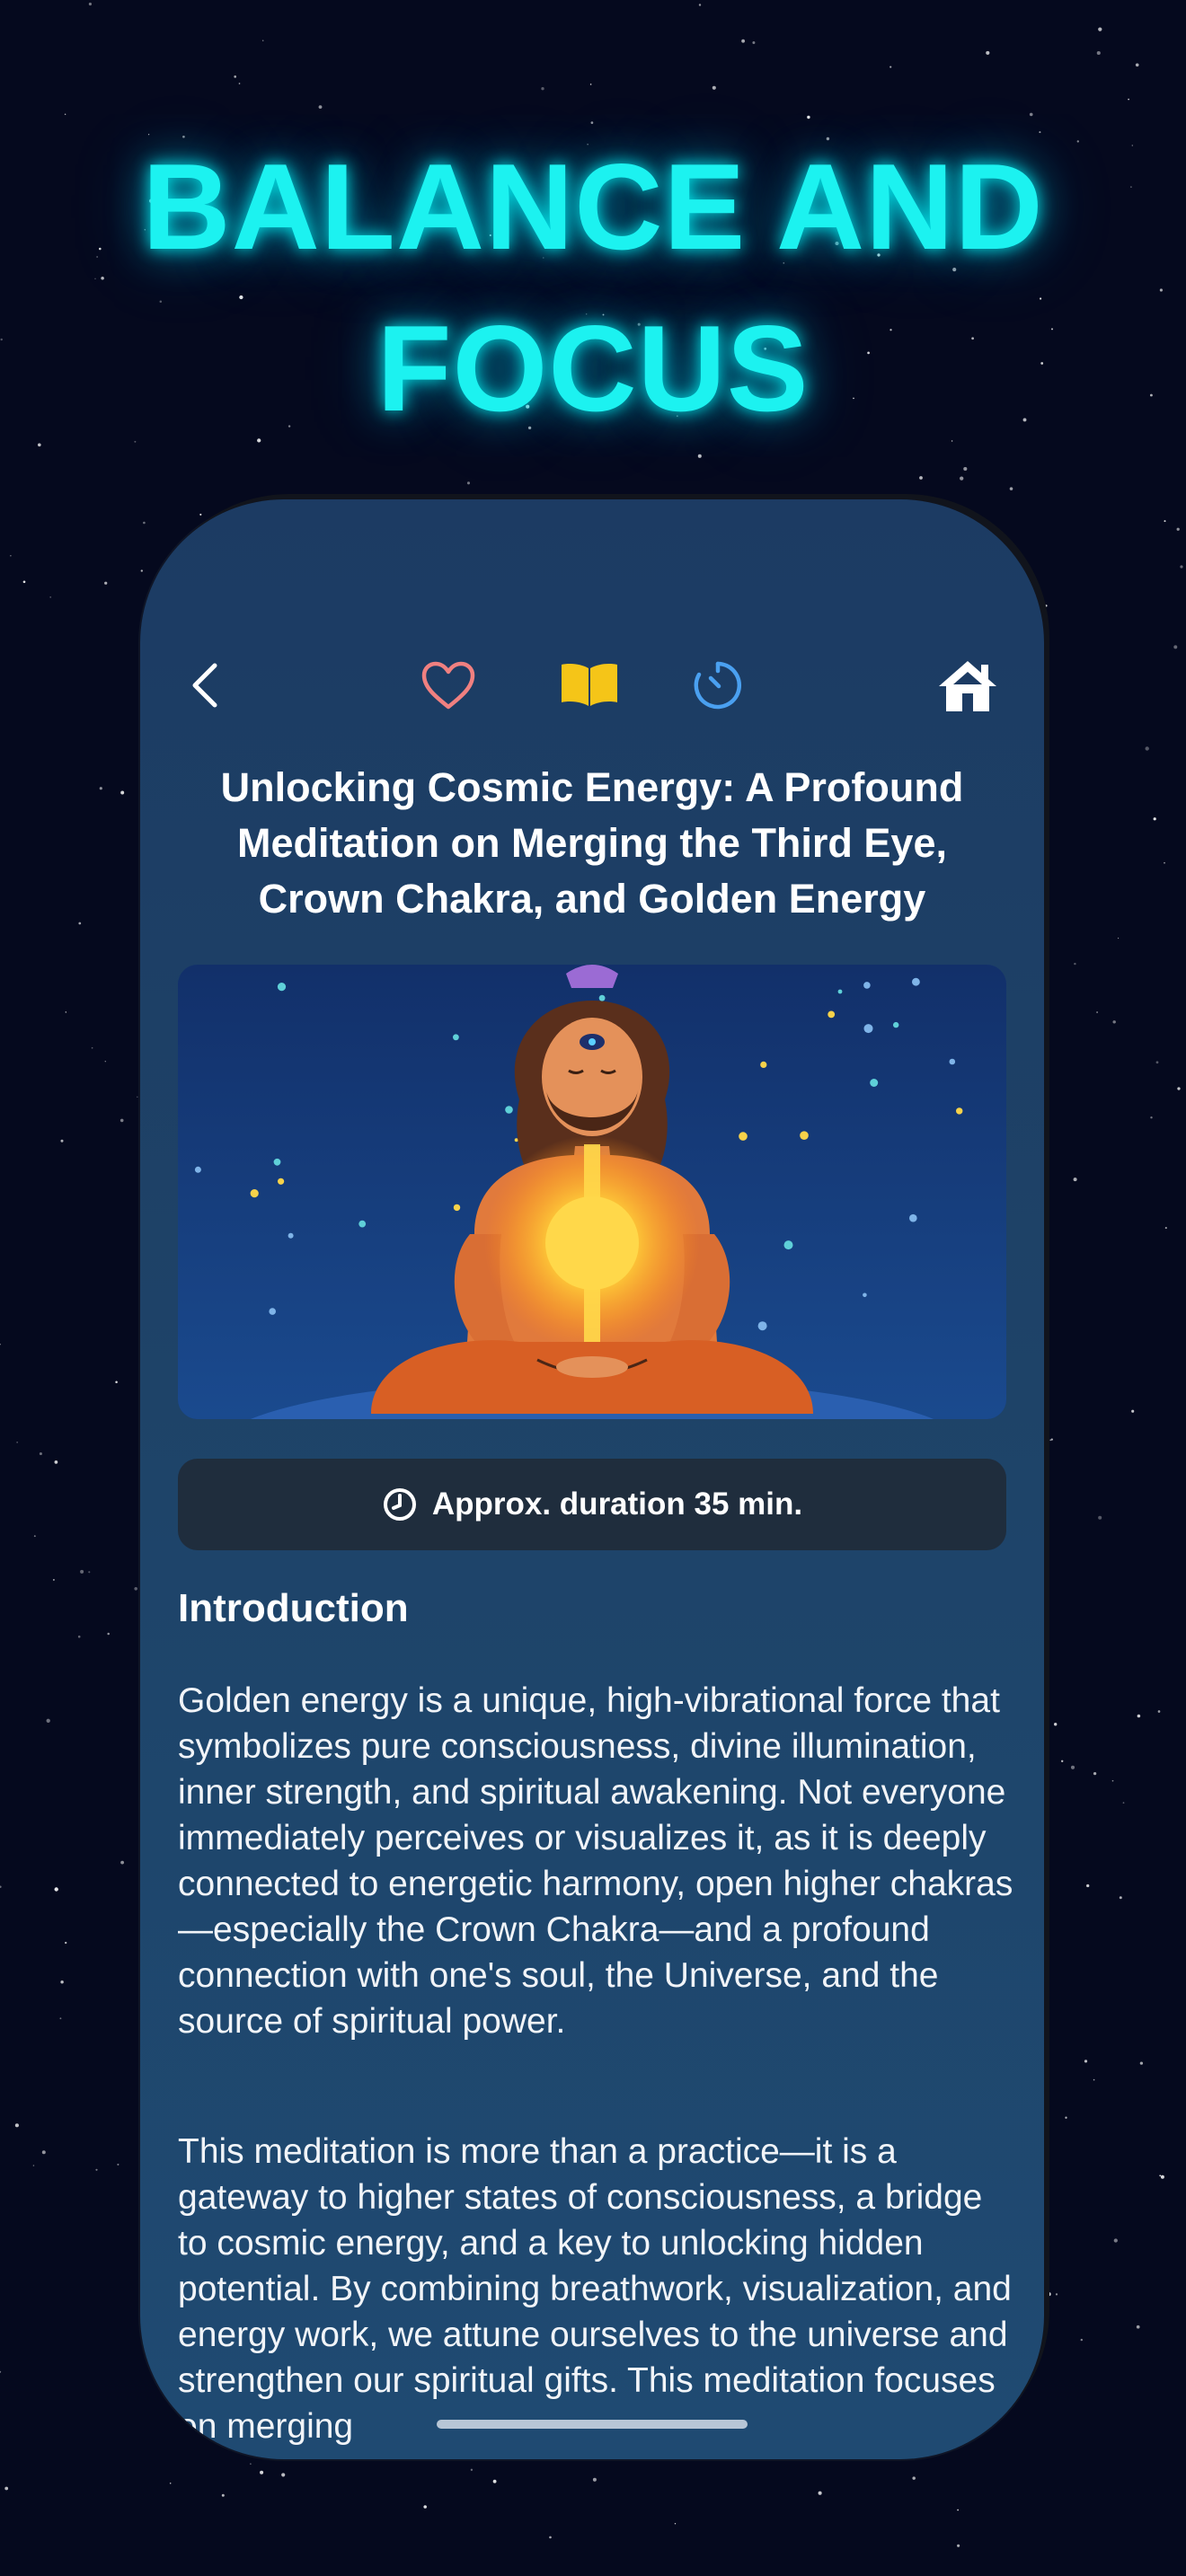 This screenshot has width=1186, height=2576. Describe the element at coordinates (589, 685) in the screenshot. I see `read-button` at that location.